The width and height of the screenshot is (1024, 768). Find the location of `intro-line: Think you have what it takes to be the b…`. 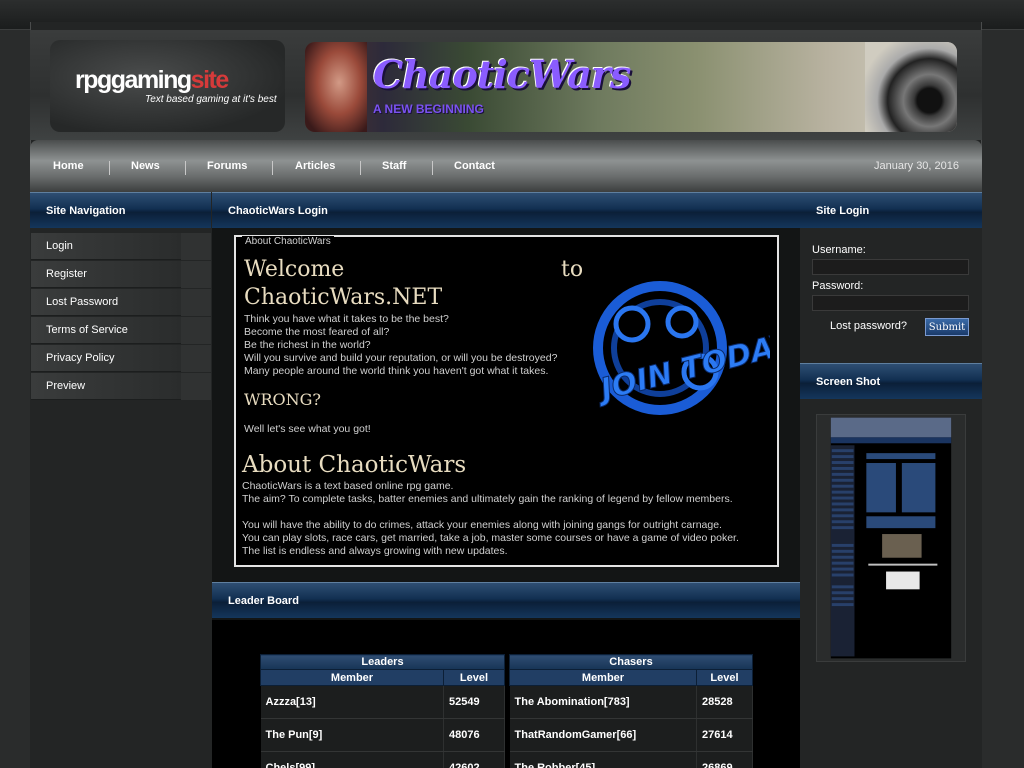

intro-line: Think you have what it takes to be the b… is located at coordinates (346, 319).